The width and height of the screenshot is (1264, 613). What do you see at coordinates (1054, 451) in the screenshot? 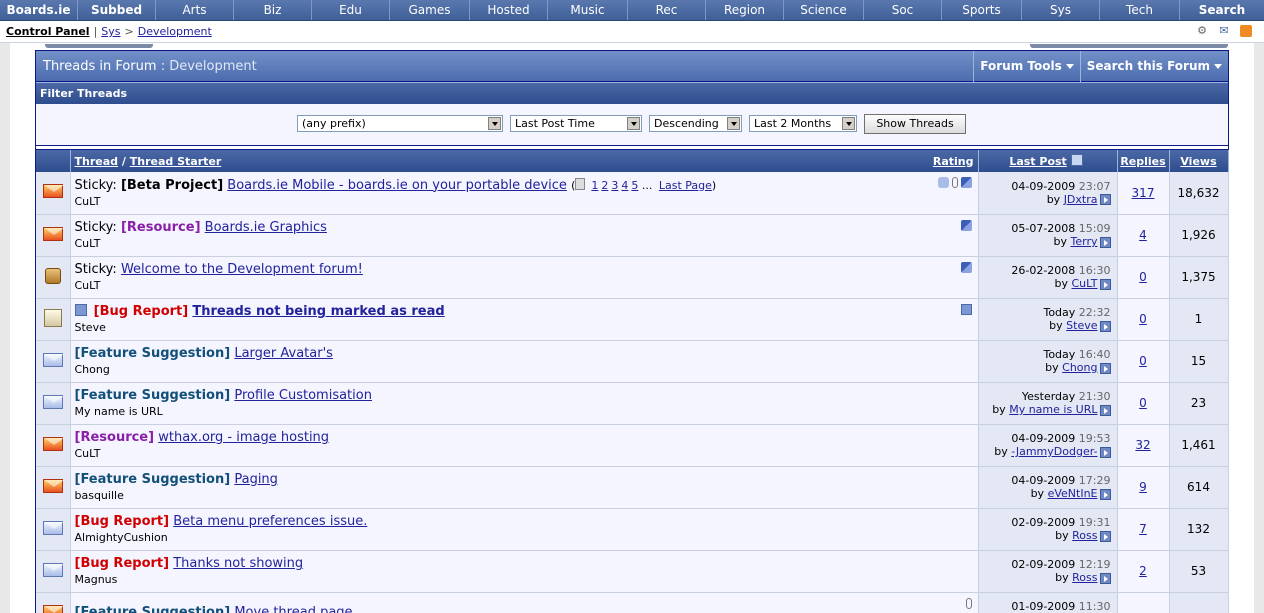
I see `last-poster-link: -JammyDodger-` at bounding box center [1054, 451].